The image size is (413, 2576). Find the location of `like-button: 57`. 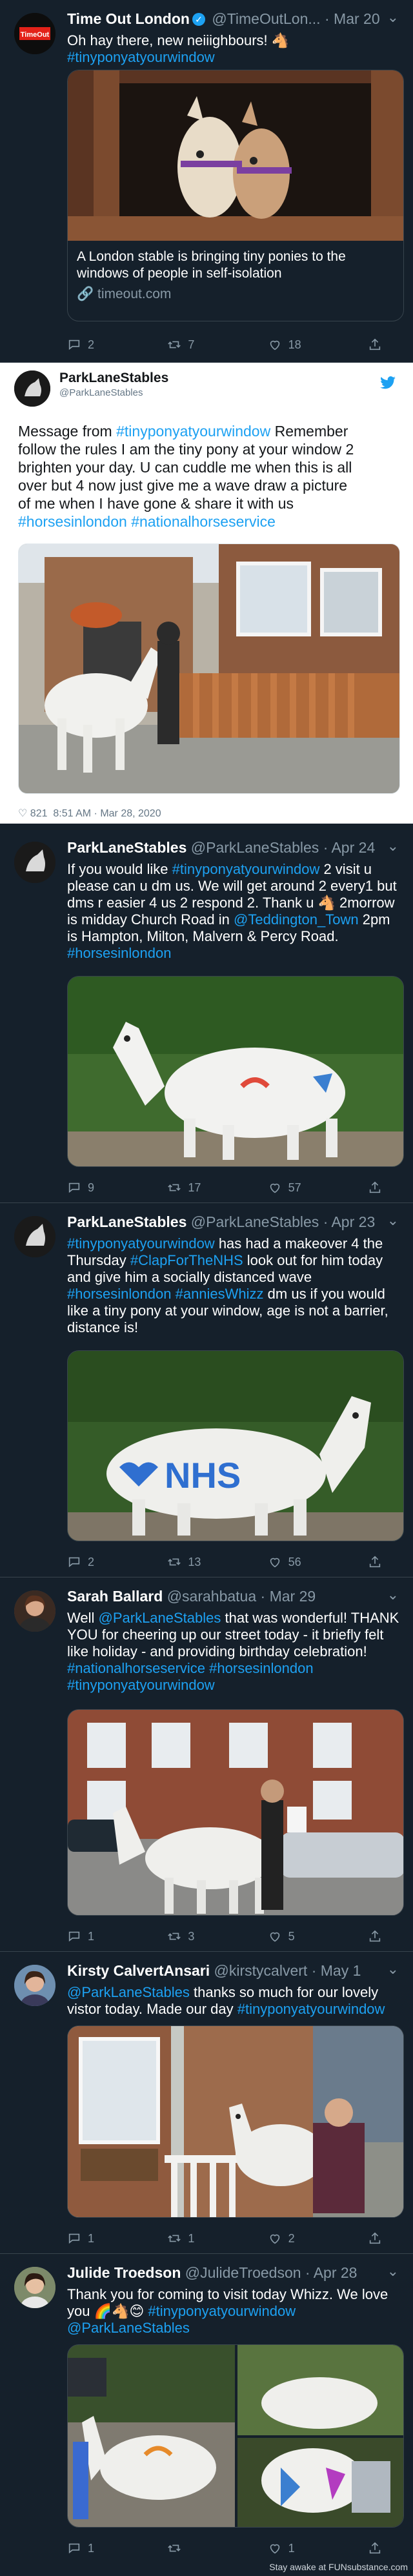

like-button: 57 is located at coordinates (306, 1187).